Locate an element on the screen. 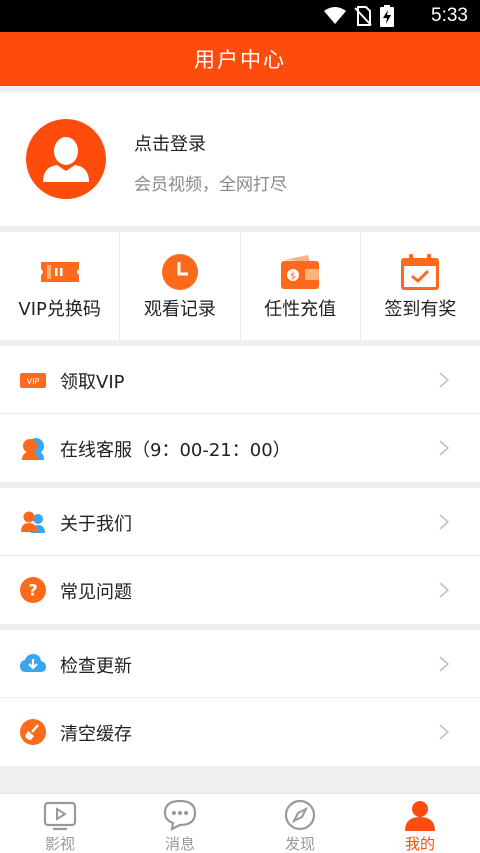 The width and height of the screenshot is (480, 853). menu-item-customer-service: 在线客服（9：00-21：00） is located at coordinates (240, 448).